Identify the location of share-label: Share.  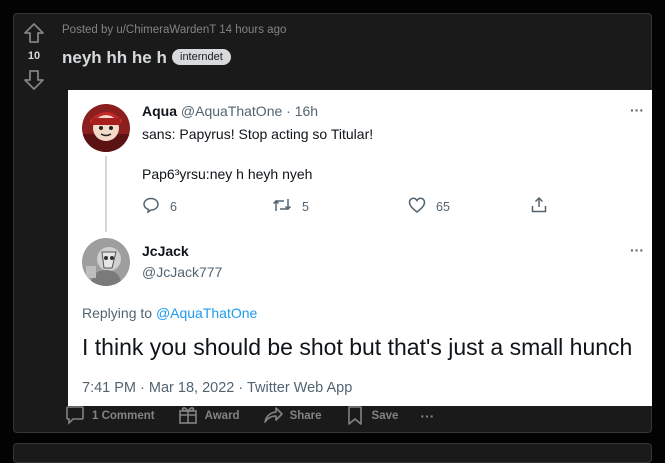
(305, 416).